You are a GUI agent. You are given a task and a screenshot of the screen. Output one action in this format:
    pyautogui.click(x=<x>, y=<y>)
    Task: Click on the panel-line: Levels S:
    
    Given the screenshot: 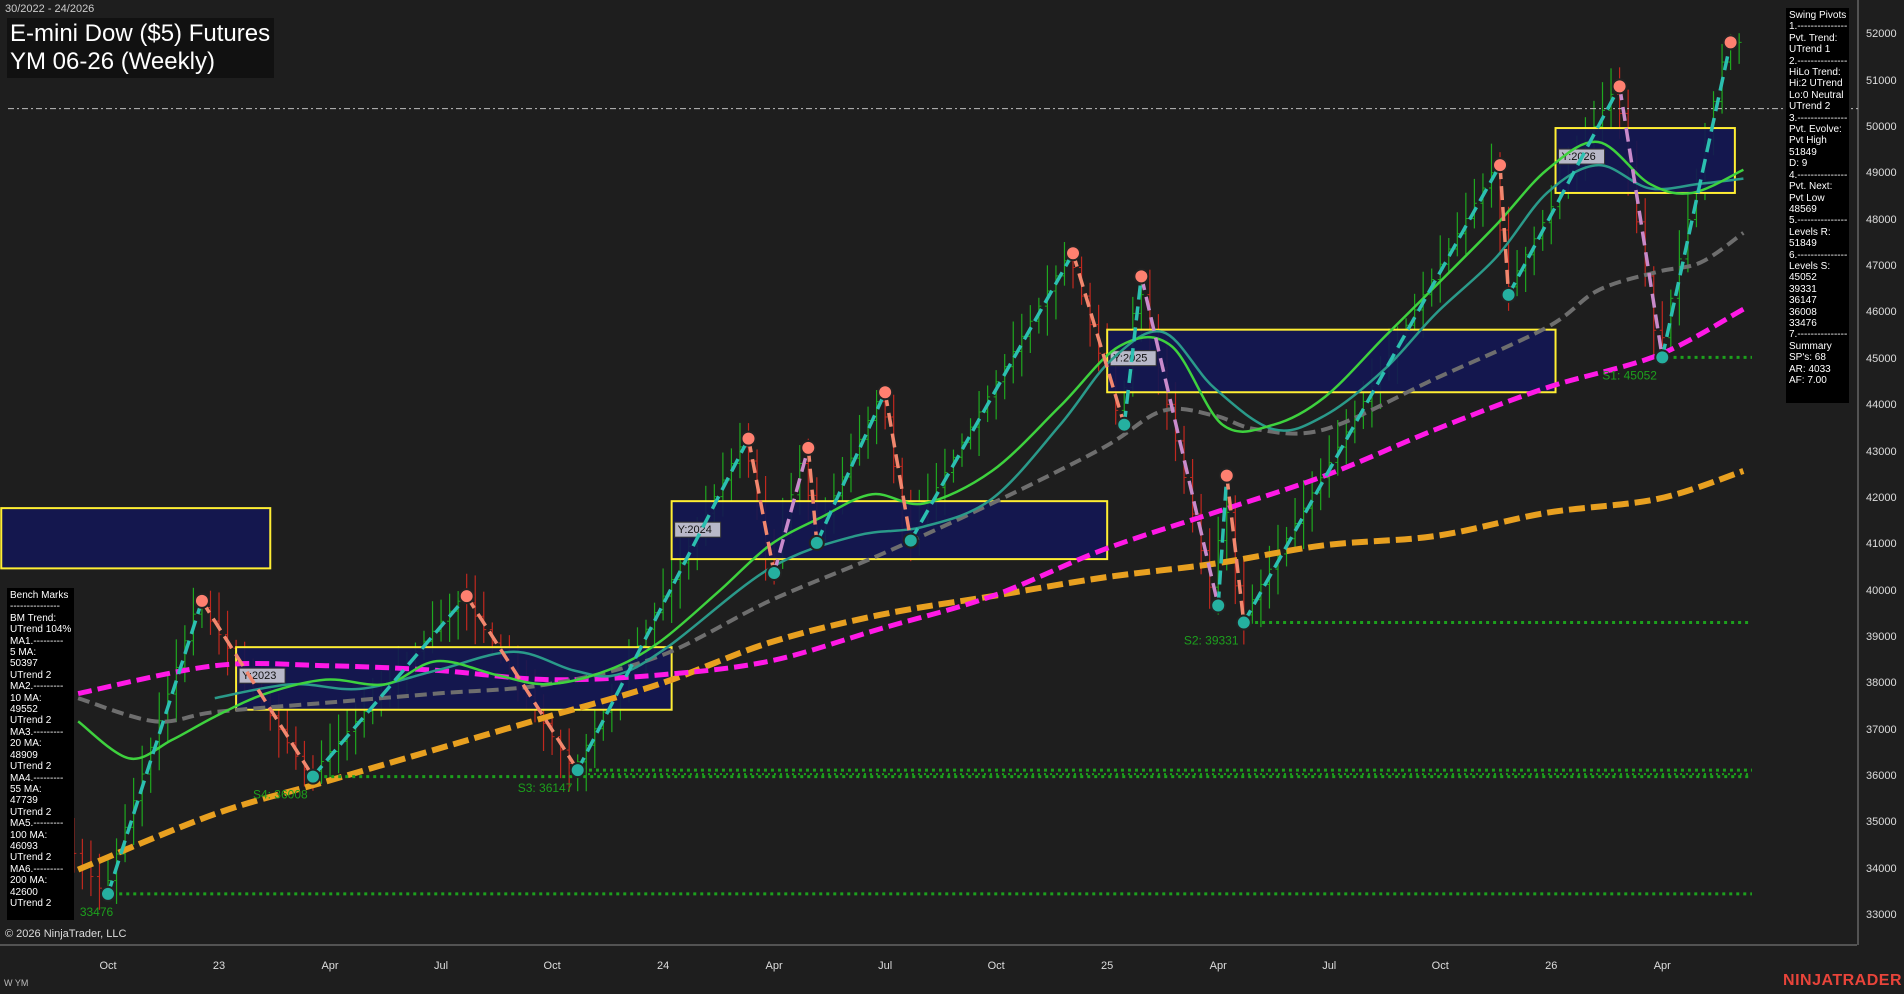 What is the action you would take?
    pyautogui.click(x=1810, y=266)
    